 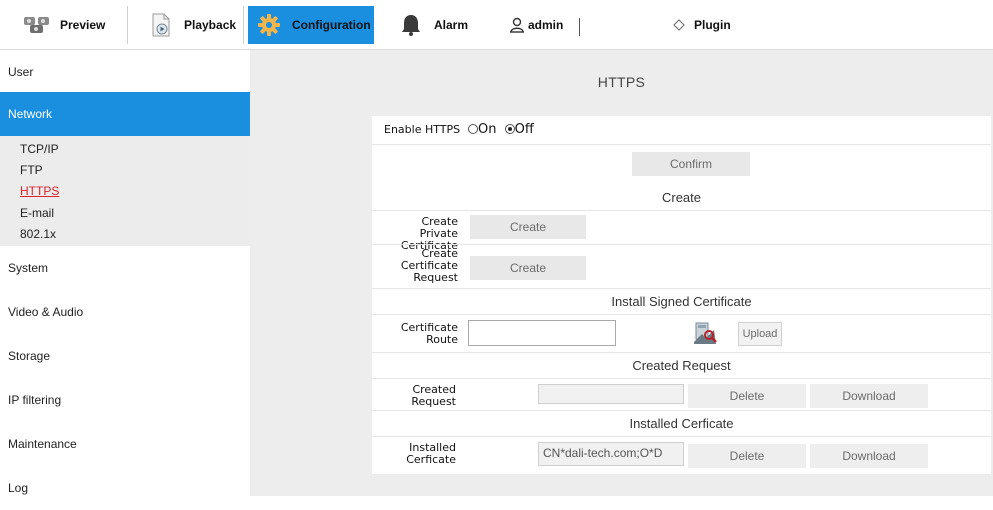 I want to click on sidebar-item-label: User, so click(x=21, y=72).